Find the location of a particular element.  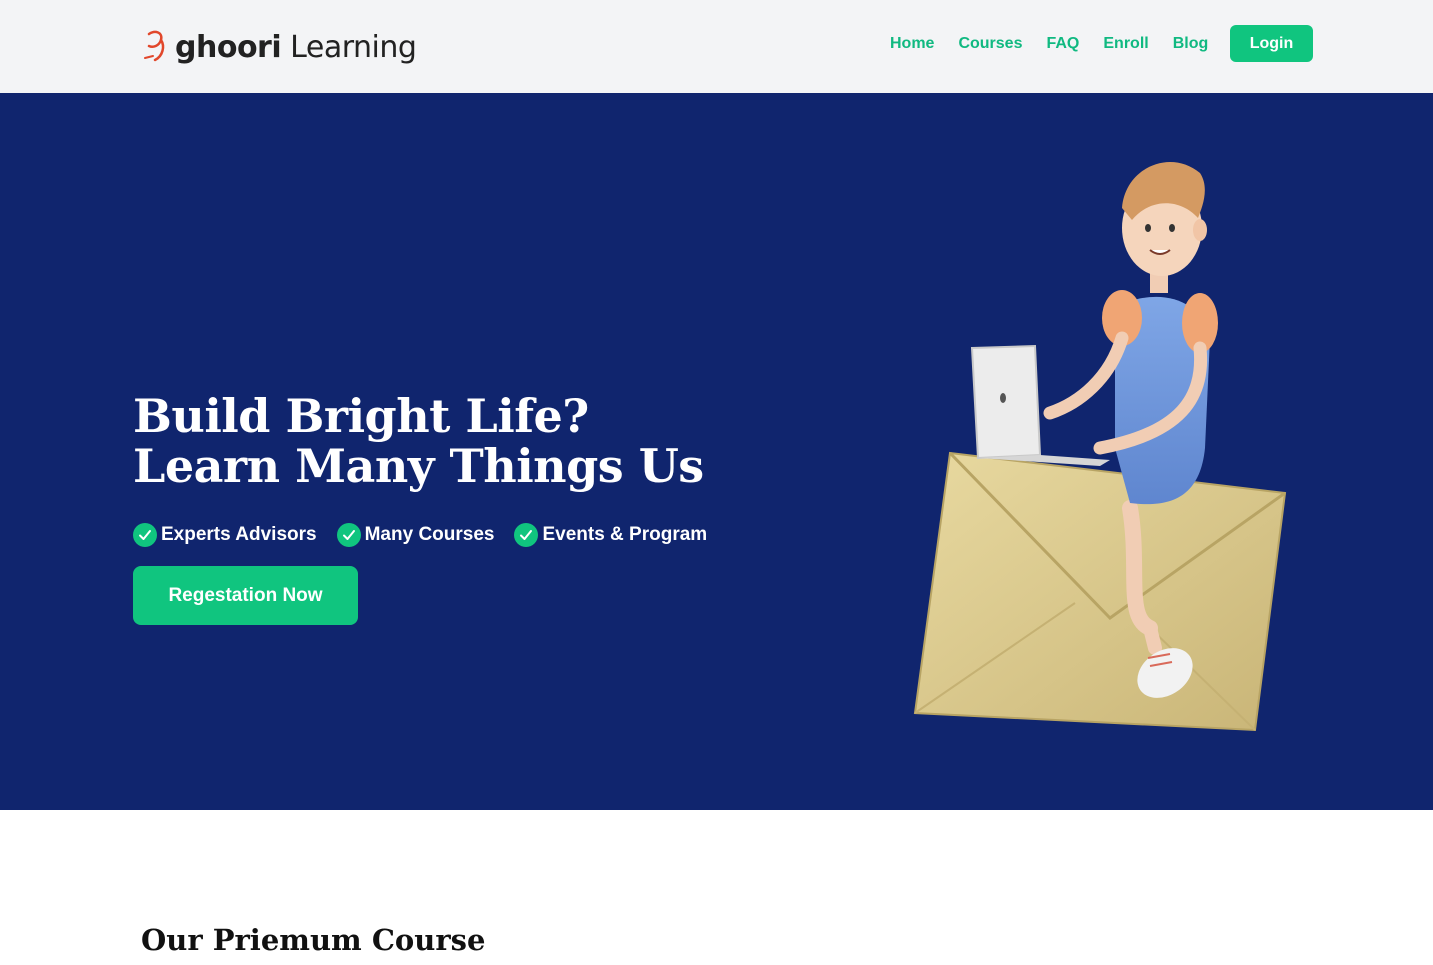

feature-label: Experts Advisors is located at coordinates (239, 534).